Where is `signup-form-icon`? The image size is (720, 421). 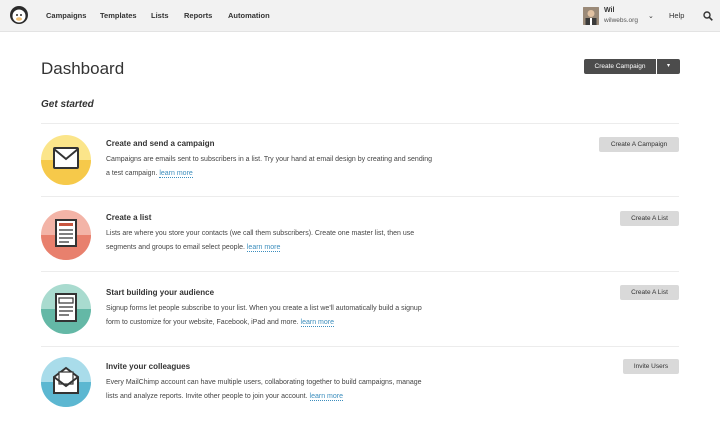
signup-form-icon is located at coordinates (66, 309).